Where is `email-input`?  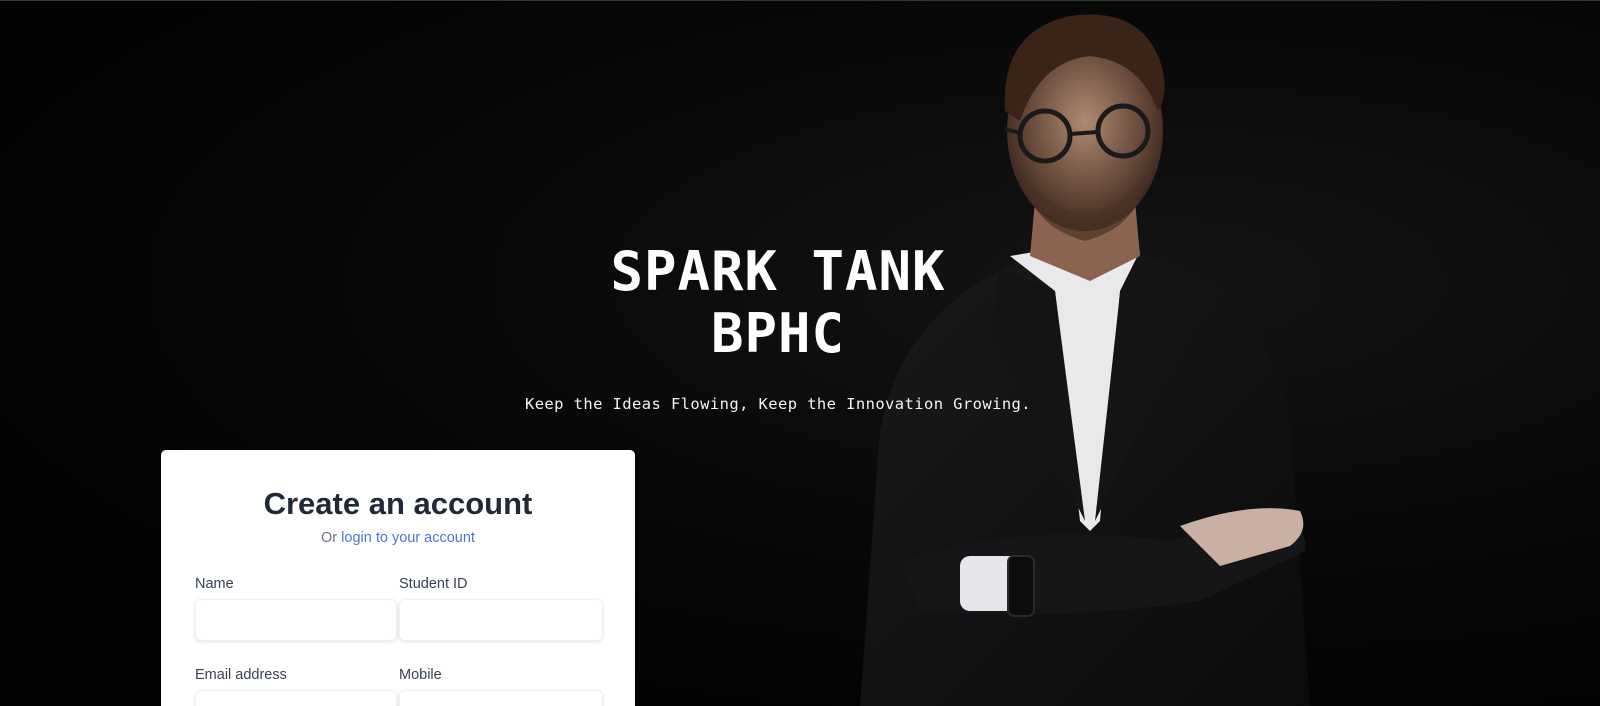 email-input is located at coordinates (296, 698).